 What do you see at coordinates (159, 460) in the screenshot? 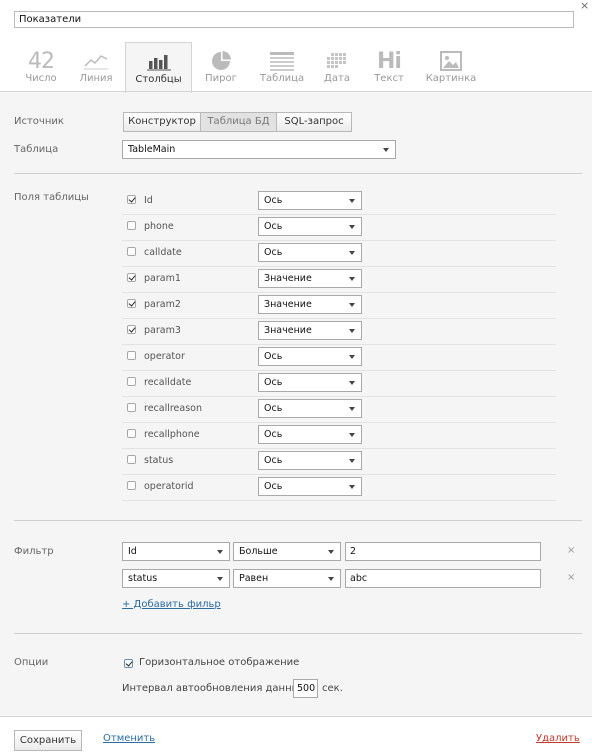
I see `field-name: status` at bounding box center [159, 460].